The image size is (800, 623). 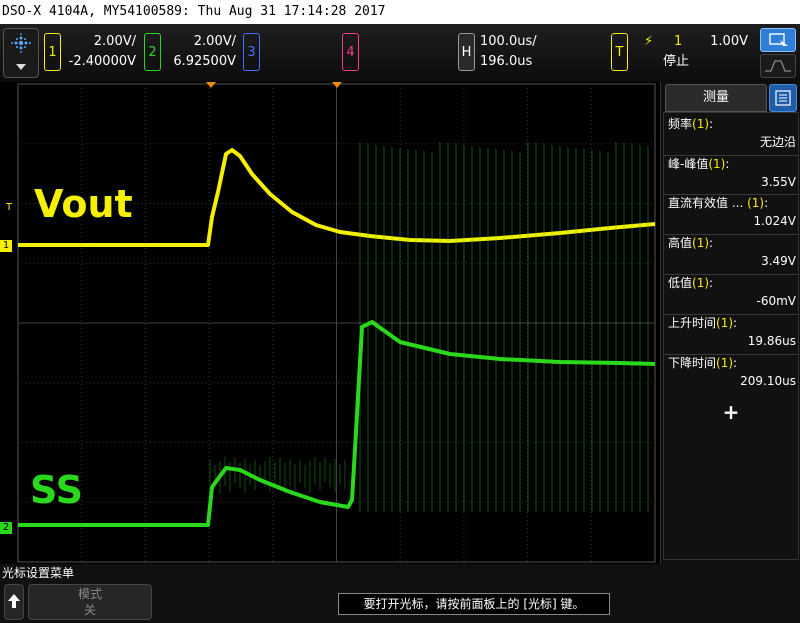 I want to click on list-icon, so click(x=783, y=98).